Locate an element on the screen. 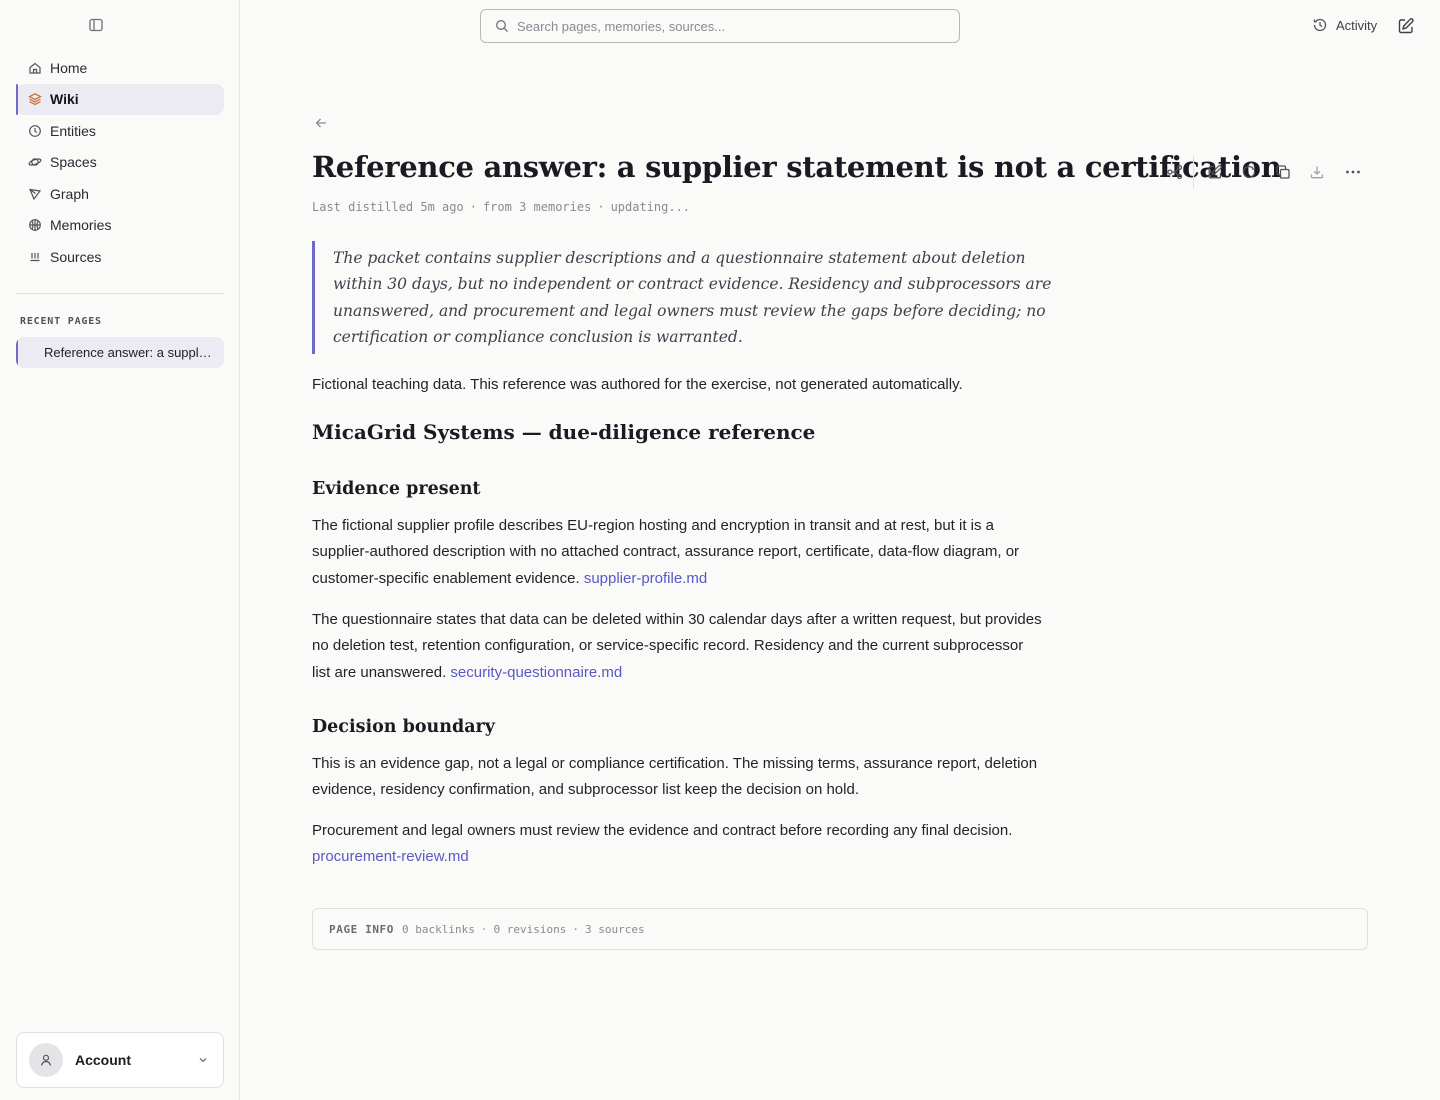  sidebar-item-entities: Entities is located at coordinates (120, 131).